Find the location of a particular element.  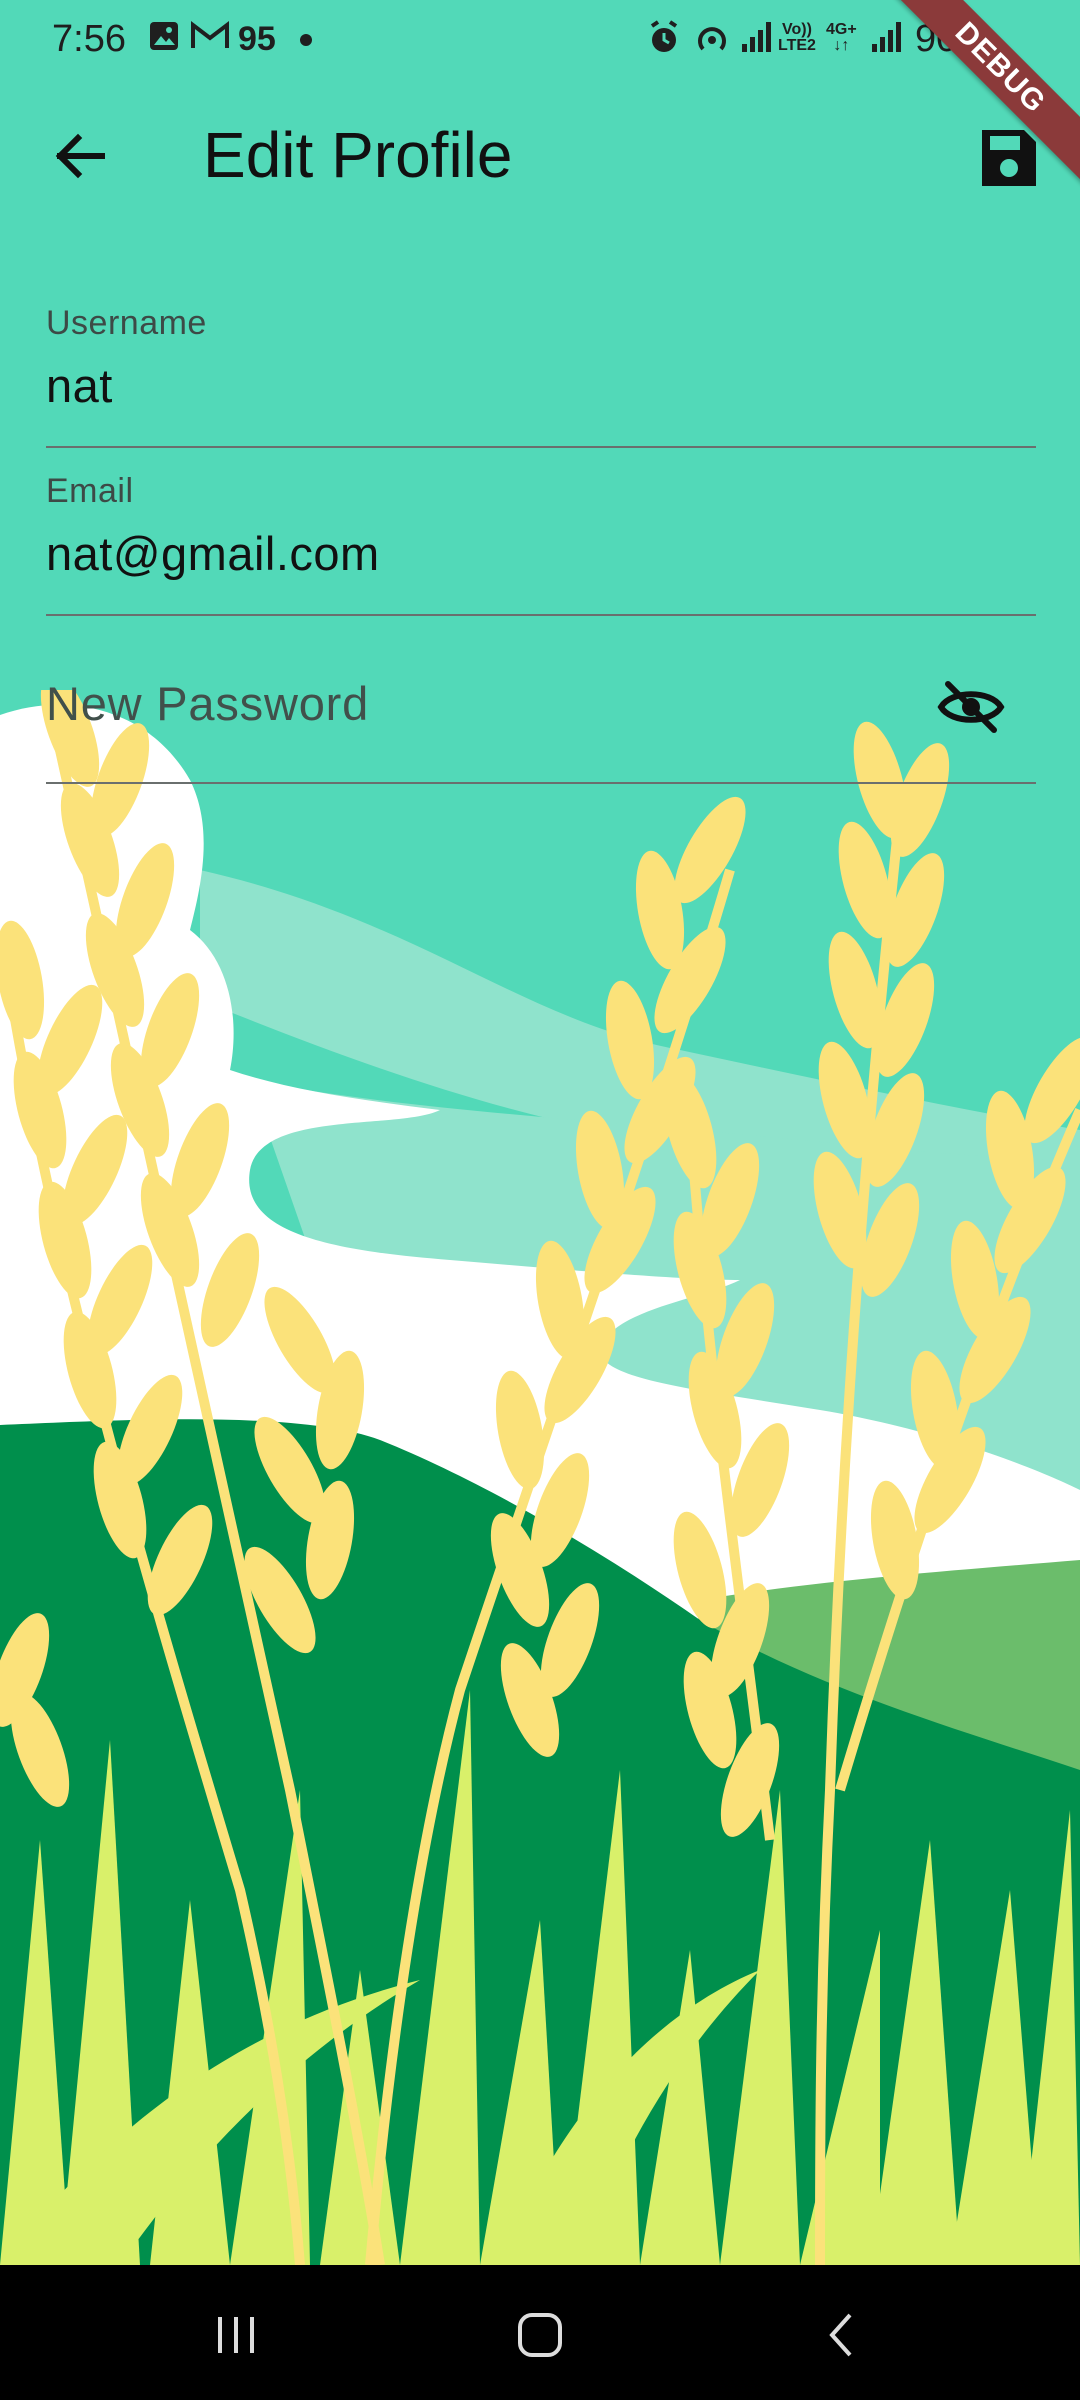

lte2-label: LTE2 is located at coordinates (797, 45).